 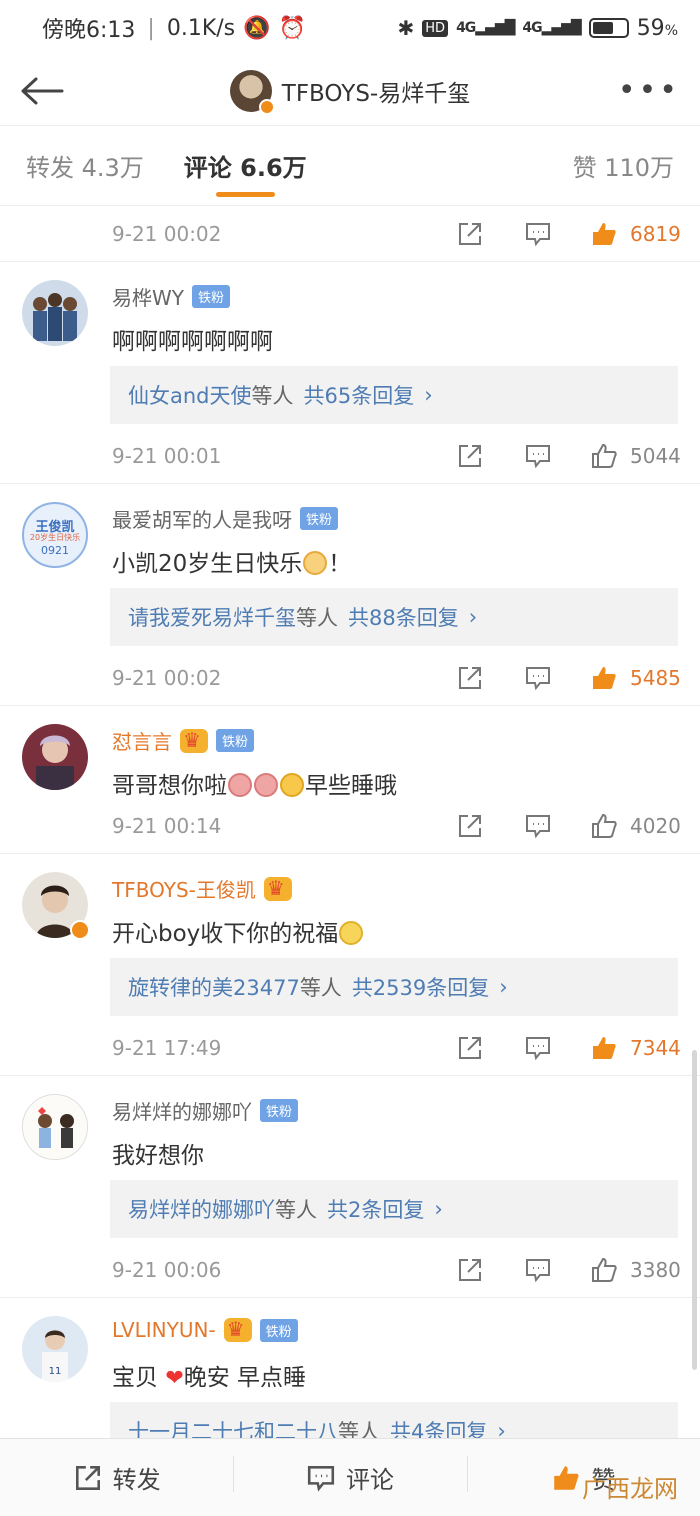 What do you see at coordinates (55, 1371) in the screenshot?
I see `svg-text: 11` at bounding box center [55, 1371].